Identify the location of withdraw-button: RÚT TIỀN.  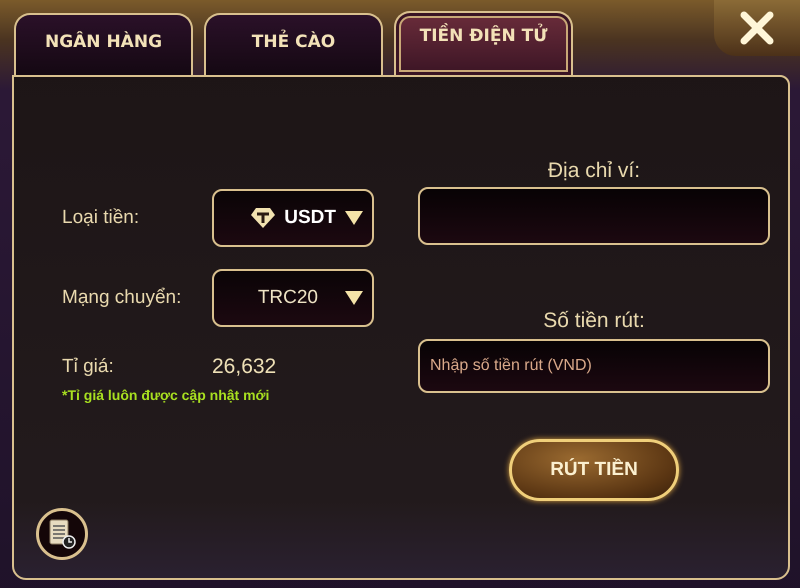
(594, 470).